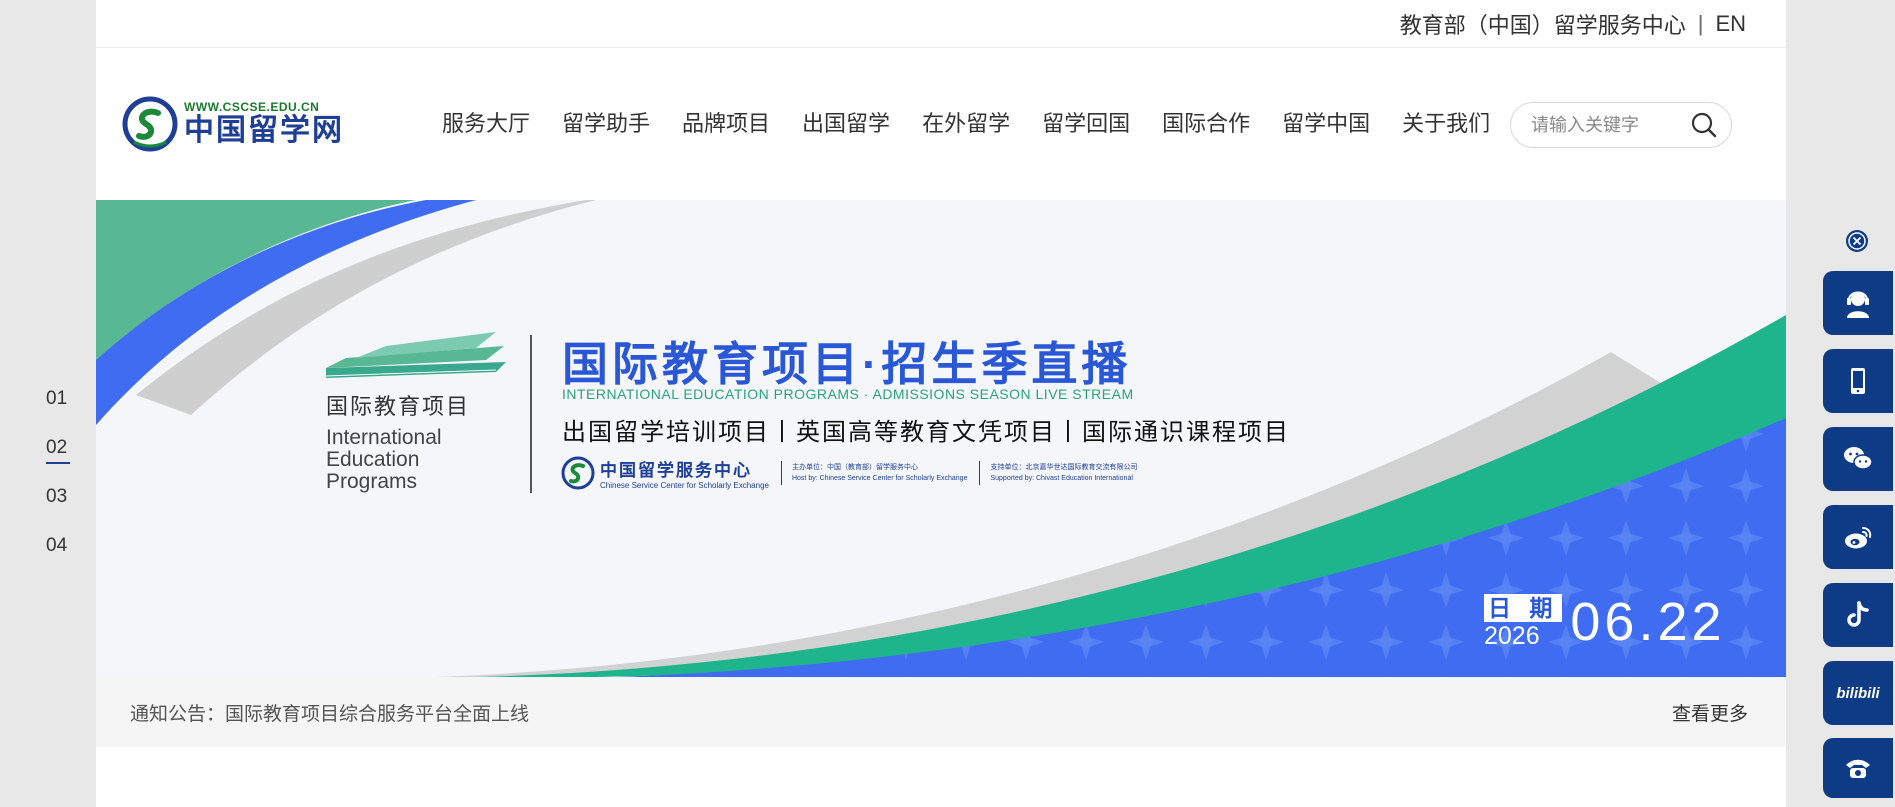  What do you see at coordinates (373, 459) in the screenshot?
I see `brand-en-line-2: Education` at bounding box center [373, 459].